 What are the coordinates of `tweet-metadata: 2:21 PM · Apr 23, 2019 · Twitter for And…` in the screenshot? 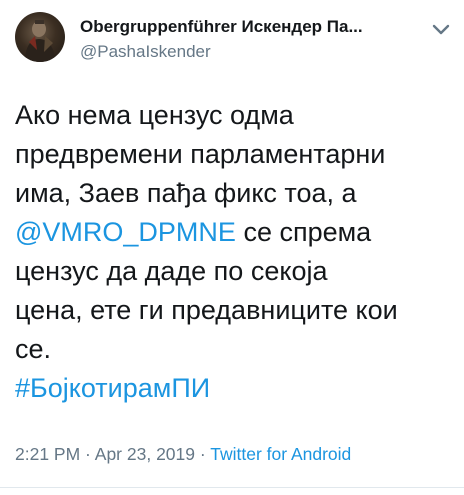 It's located at (183, 454).